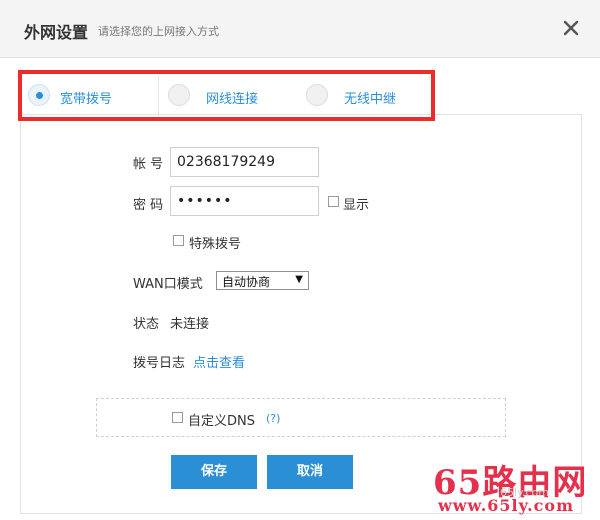 Image resolution: width=600 pixels, height=520 pixels. What do you see at coordinates (310, 472) in the screenshot?
I see `cancel-button: 取消` at bounding box center [310, 472].